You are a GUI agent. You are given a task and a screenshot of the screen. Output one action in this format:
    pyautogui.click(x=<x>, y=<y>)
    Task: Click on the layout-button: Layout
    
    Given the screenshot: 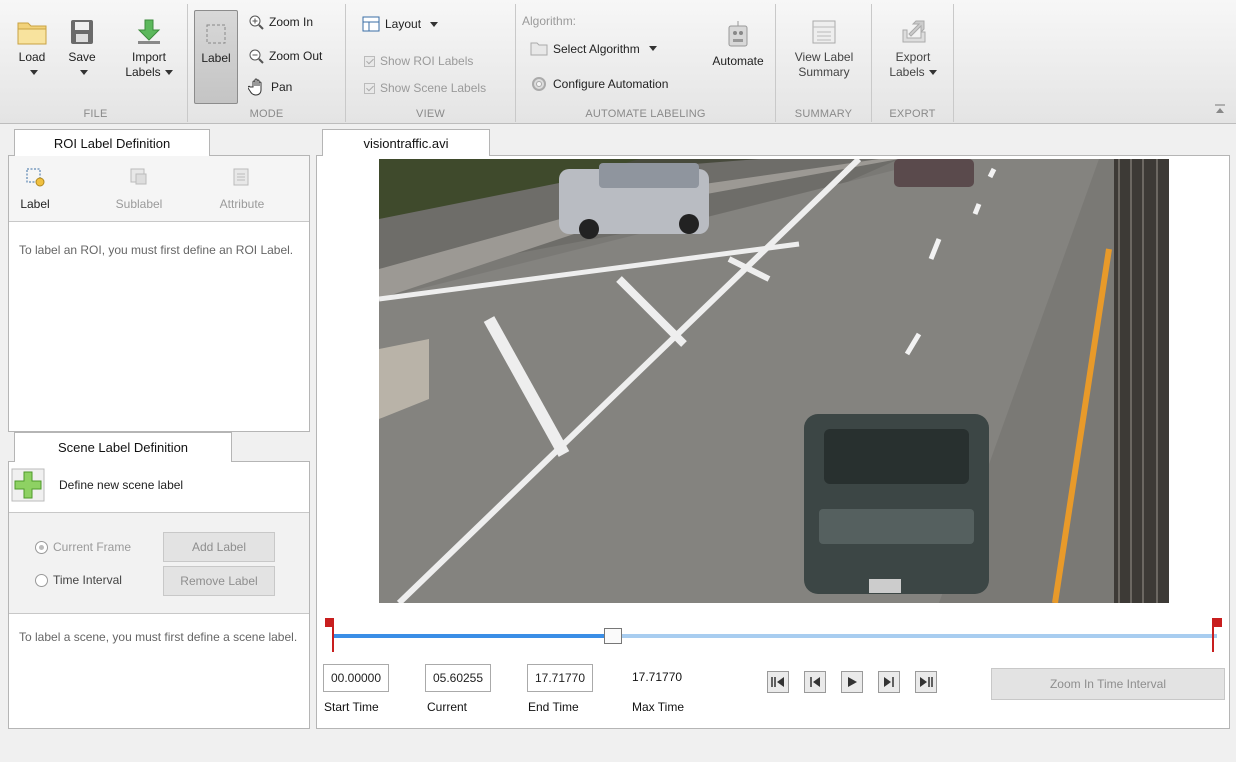 What is the action you would take?
    pyautogui.click(x=400, y=24)
    